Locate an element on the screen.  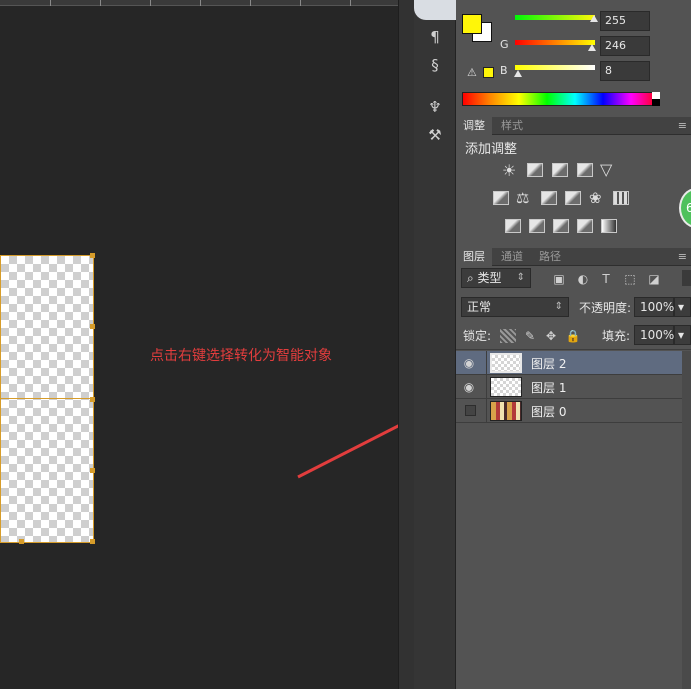
channel-mixer-icon: ❀ is located at coordinates (595, 198).